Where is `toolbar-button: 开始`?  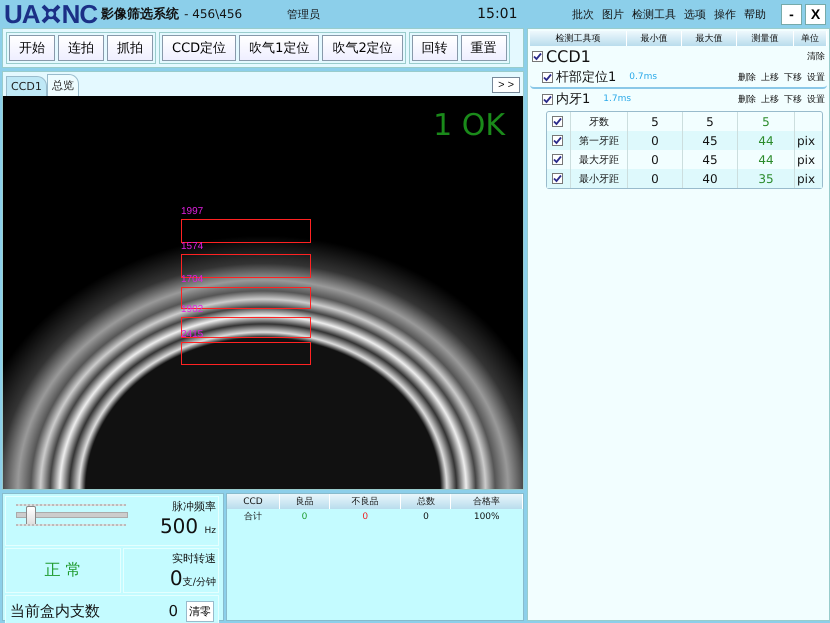
toolbar-button: 开始 is located at coordinates (32, 48).